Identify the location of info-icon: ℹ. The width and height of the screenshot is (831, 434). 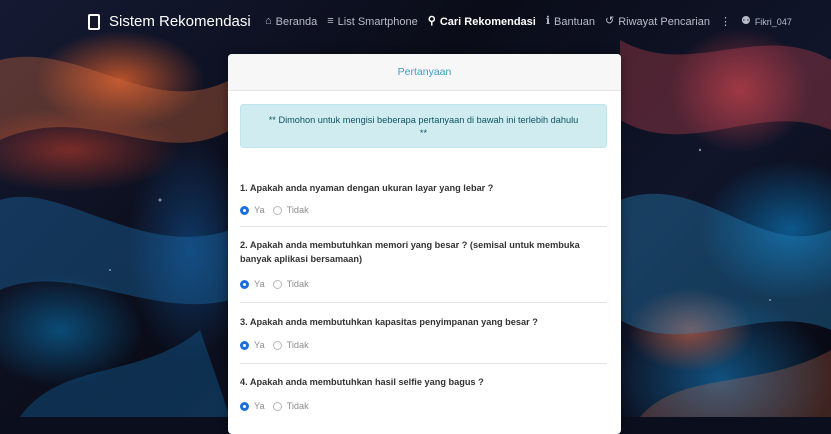
(548, 21).